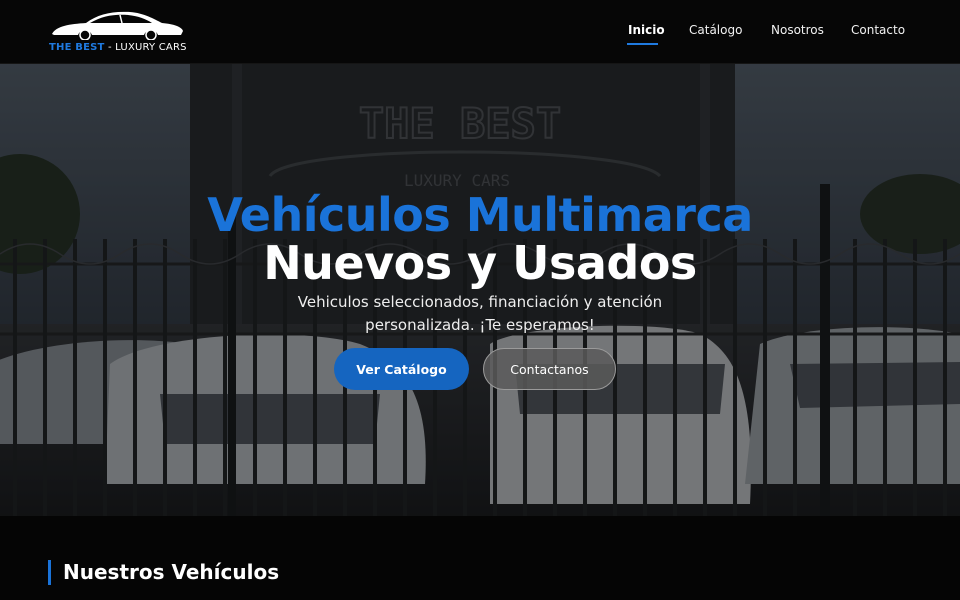 This screenshot has height=600, width=960. I want to click on hero-title-line2: Nuevos y Usados, so click(480, 263).